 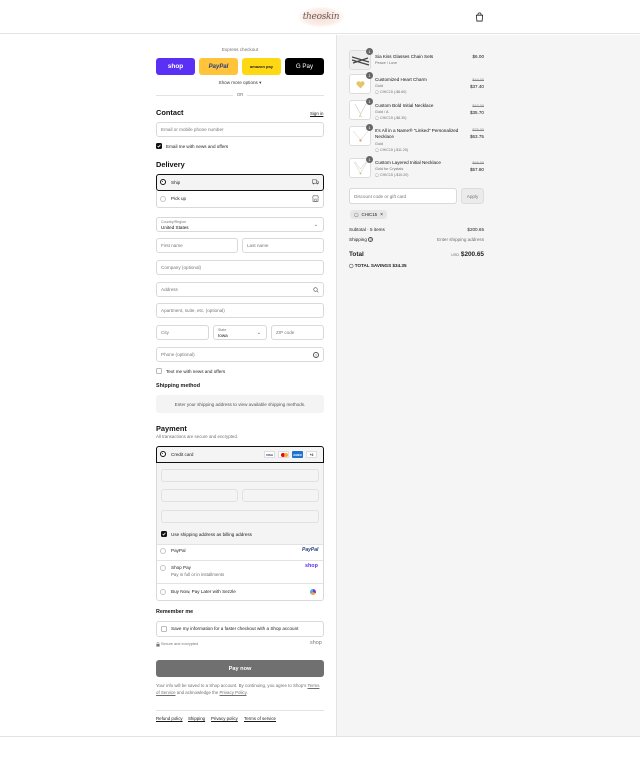 What do you see at coordinates (175, 227) in the screenshot?
I see `country-value: United States` at bounding box center [175, 227].